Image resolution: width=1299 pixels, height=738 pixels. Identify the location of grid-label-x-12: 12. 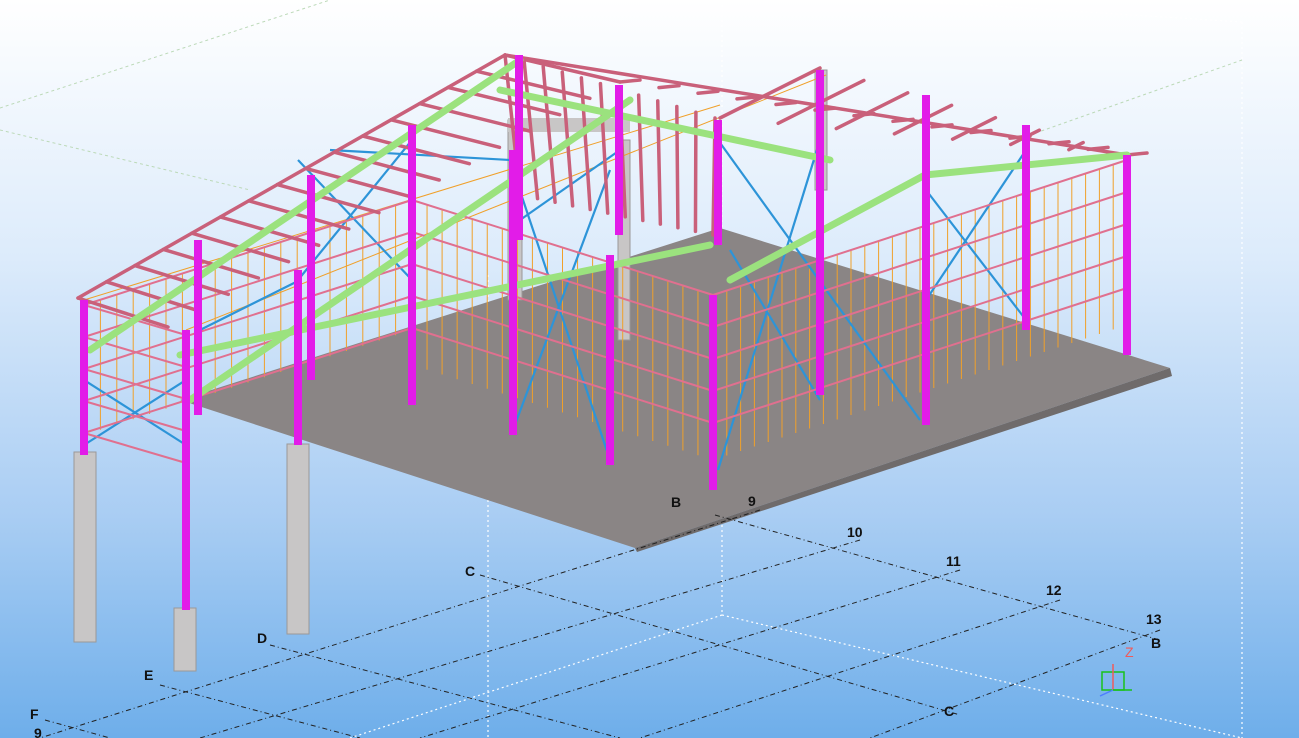
(1054, 590).